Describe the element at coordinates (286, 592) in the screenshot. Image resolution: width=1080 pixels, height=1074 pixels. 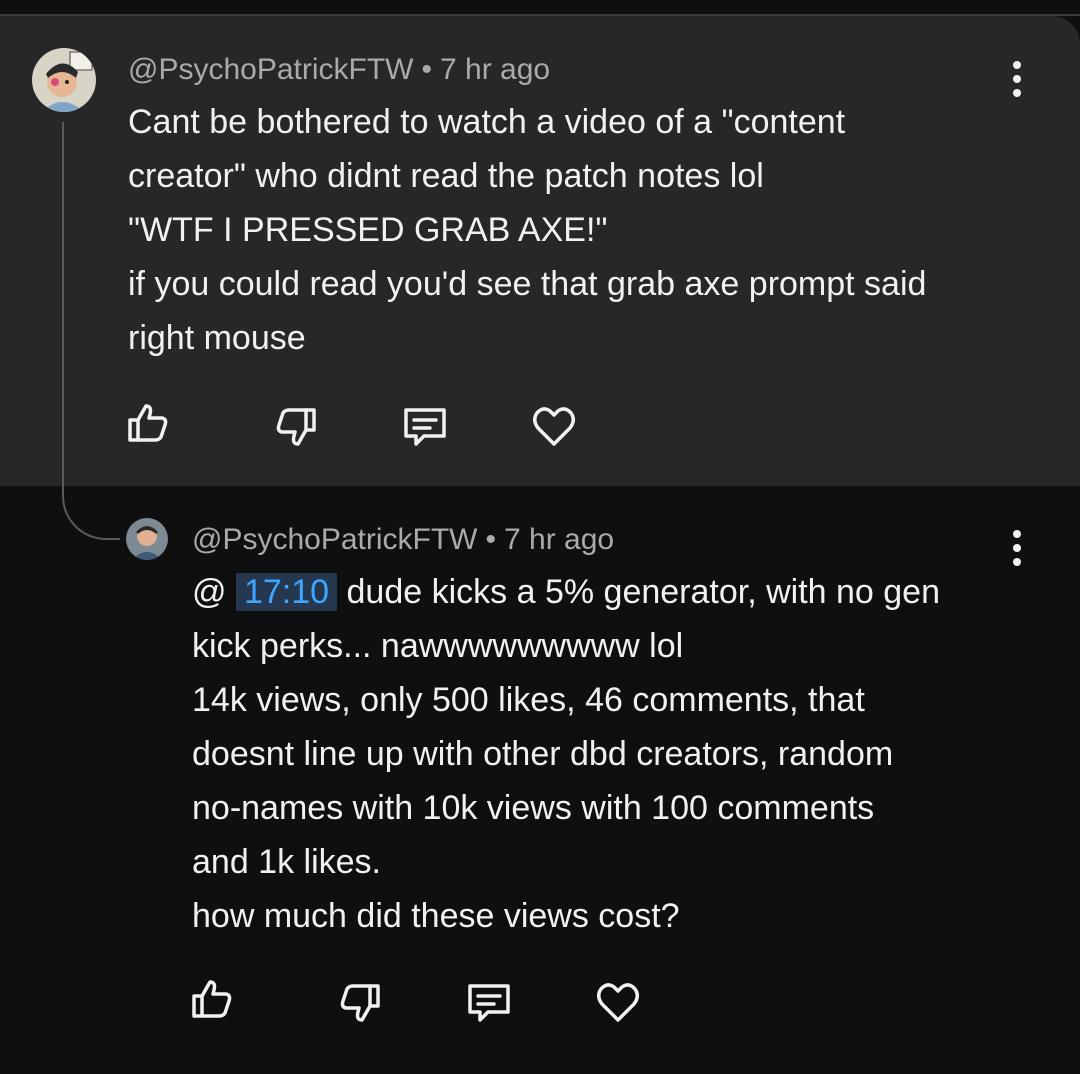
I see `timestamp-link: 17:10` at that location.